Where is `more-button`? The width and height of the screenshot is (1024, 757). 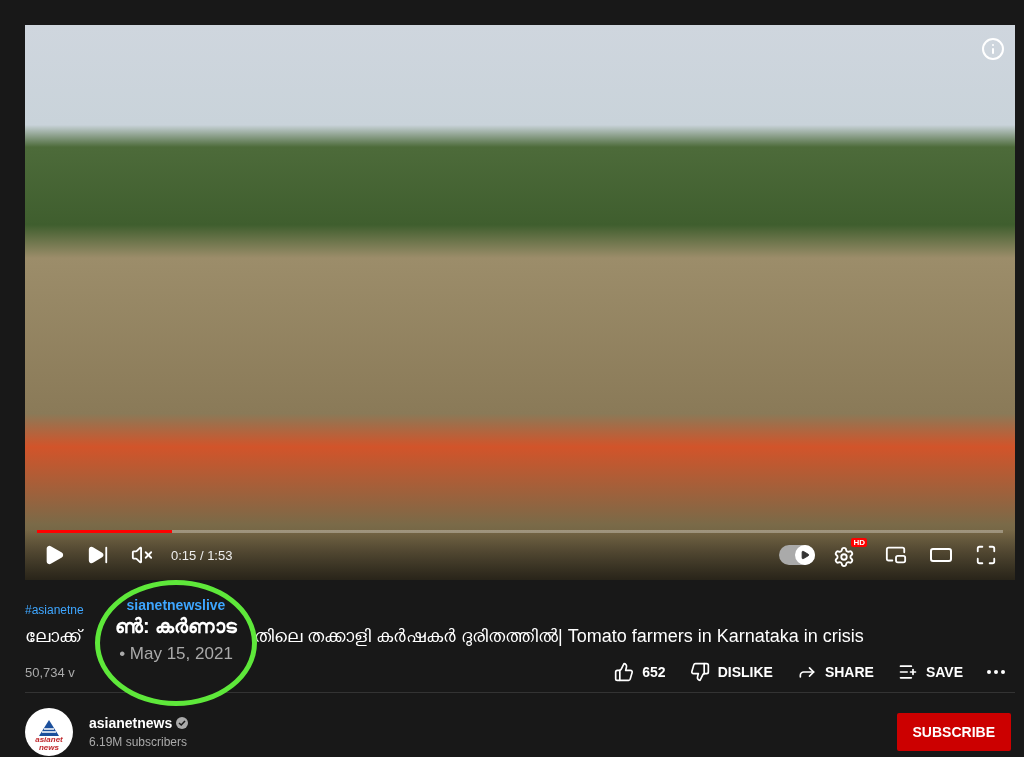
more-button is located at coordinates (996, 672).